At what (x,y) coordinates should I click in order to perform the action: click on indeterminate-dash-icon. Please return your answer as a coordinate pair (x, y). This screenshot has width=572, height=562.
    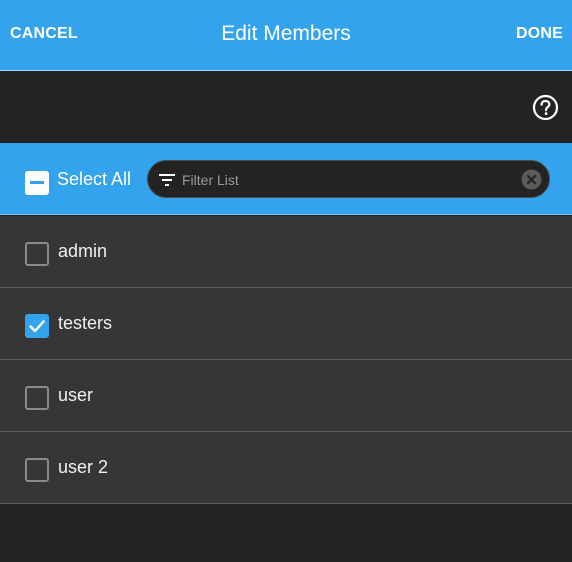
    Looking at the image, I should click on (37, 182).